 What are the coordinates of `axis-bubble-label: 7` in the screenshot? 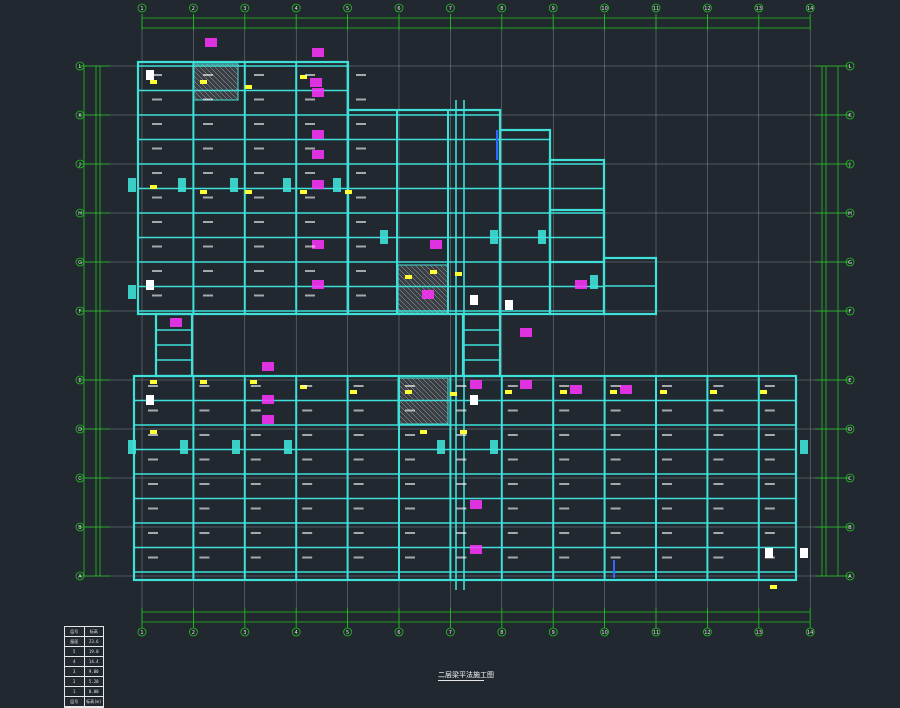 It's located at (450, 633).